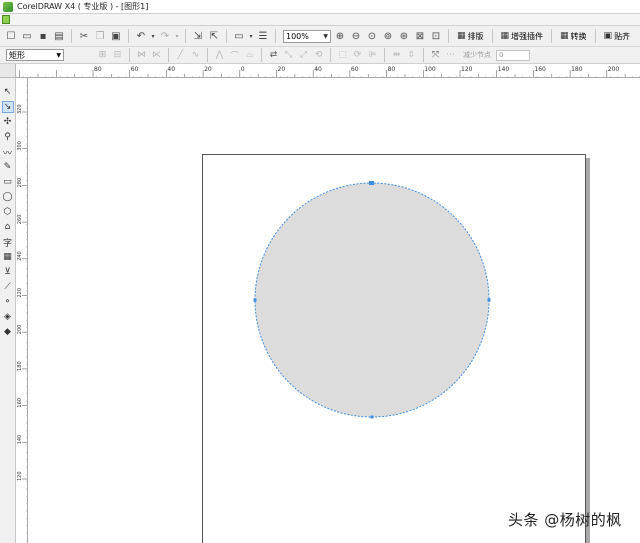 The height and width of the screenshot is (543, 640). Describe the element at coordinates (318, 55) in the screenshot. I see `close-curve-icon: ⟲` at that location.